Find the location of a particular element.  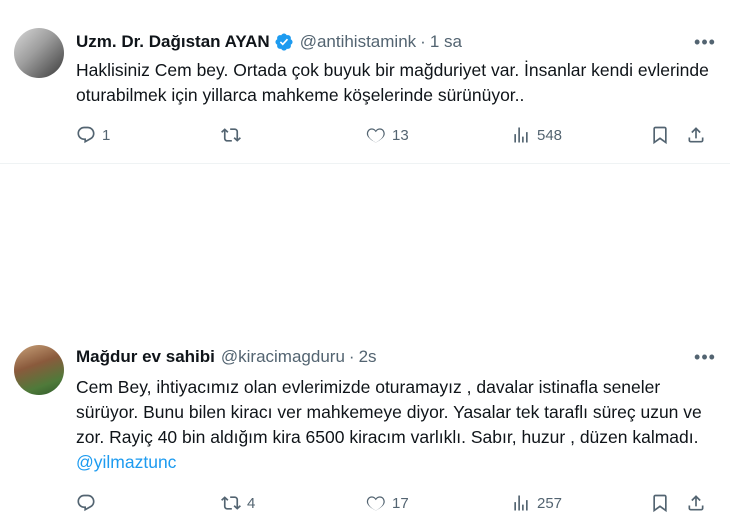

views-count: 548 is located at coordinates (550, 135).